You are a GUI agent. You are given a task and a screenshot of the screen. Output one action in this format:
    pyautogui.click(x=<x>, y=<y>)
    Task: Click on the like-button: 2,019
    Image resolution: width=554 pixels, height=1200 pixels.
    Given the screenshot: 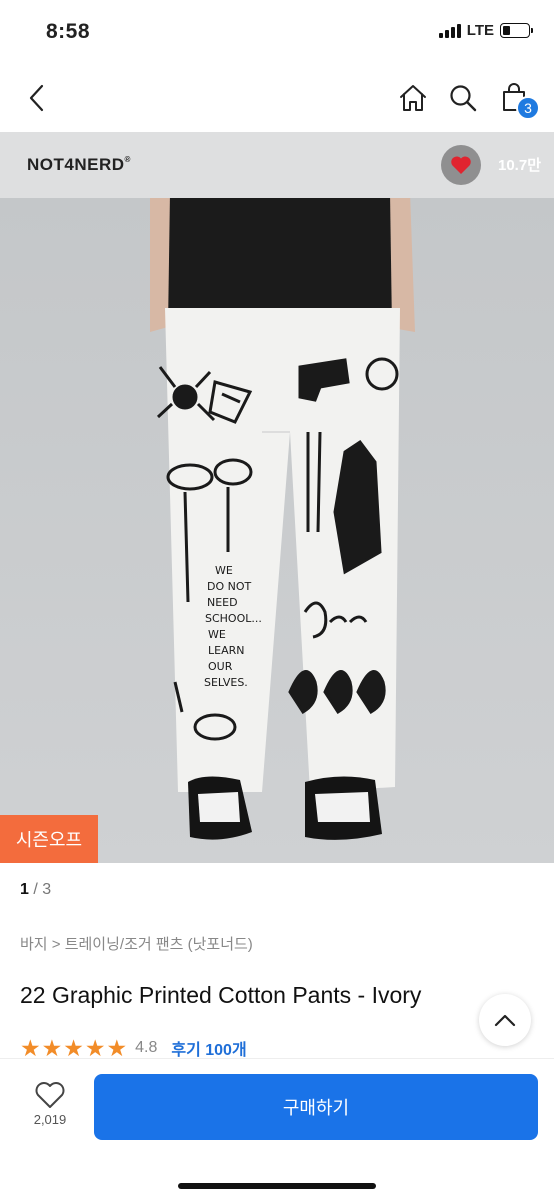 What is the action you would take?
    pyautogui.click(x=50, y=1111)
    